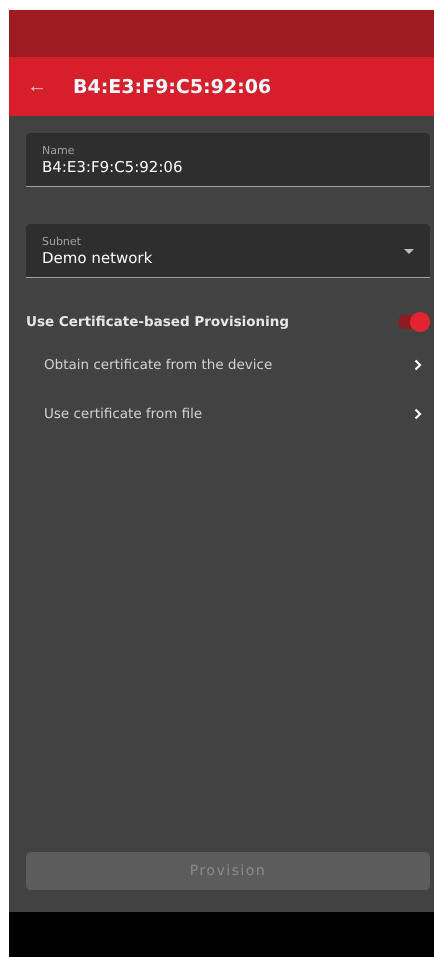  What do you see at coordinates (37, 86) in the screenshot?
I see `back-button: ←` at bounding box center [37, 86].